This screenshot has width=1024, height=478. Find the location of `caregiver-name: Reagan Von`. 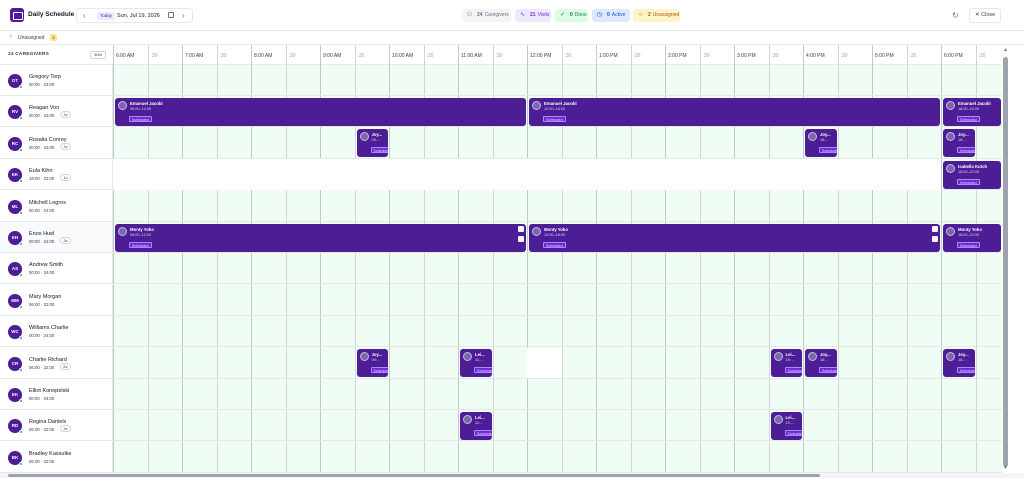

caregiver-name: Reagan Von is located at coordinates (44, 108).